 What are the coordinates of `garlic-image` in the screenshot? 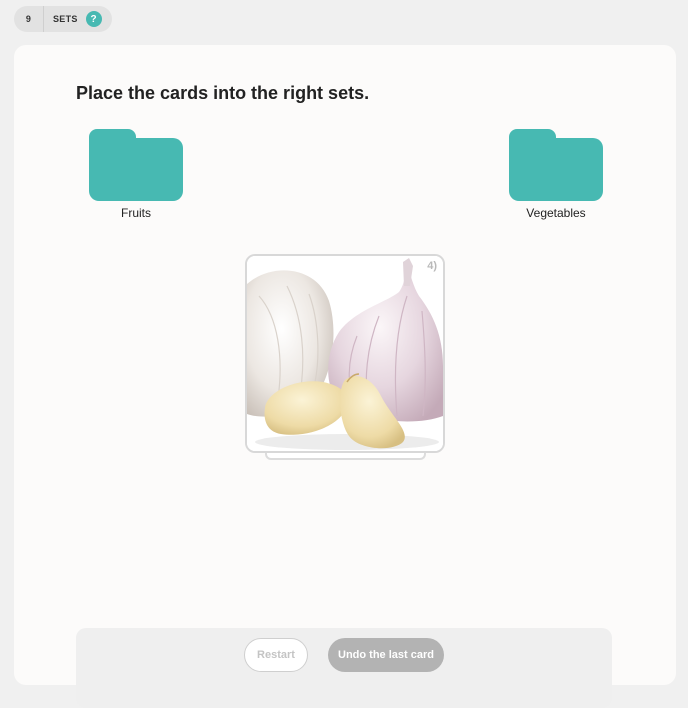 It's located at (345, 353).